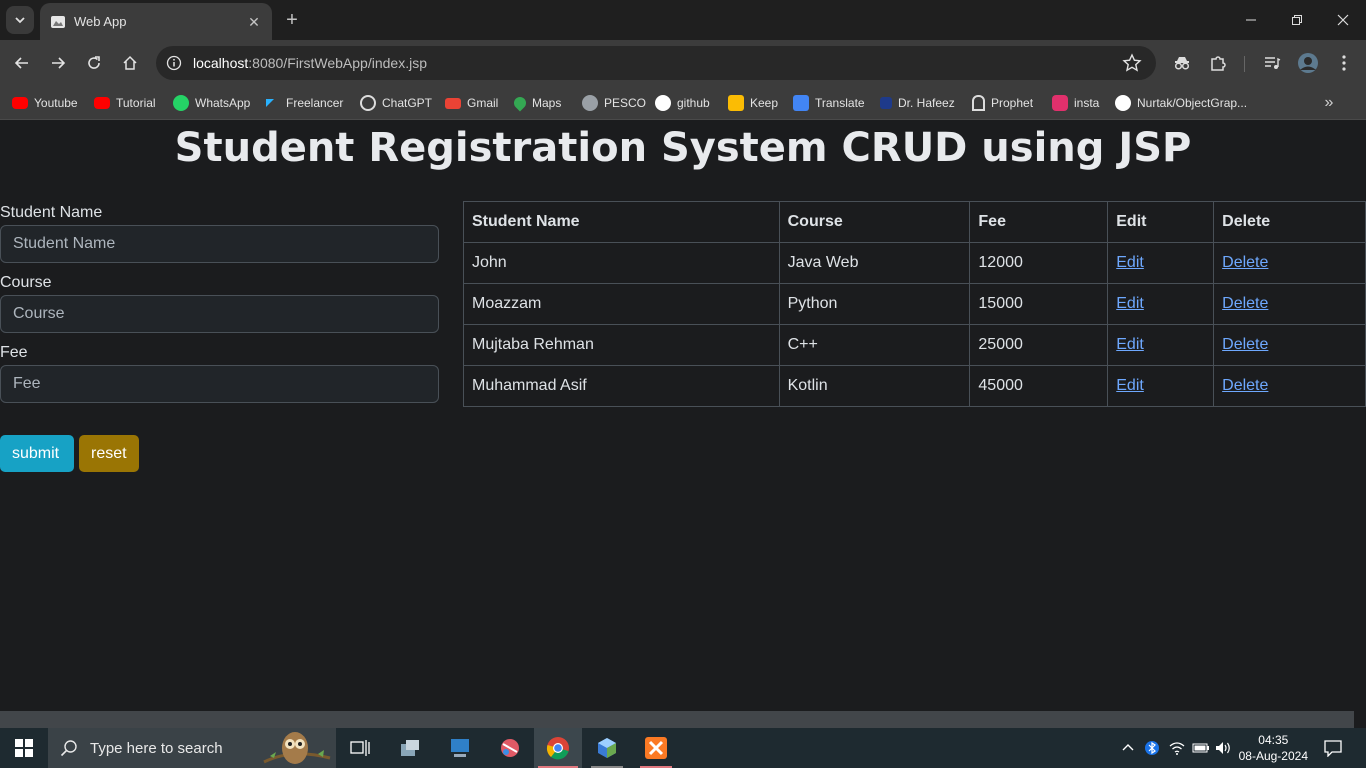 This screenshot has height=768, width=1366. Describe the element at coordinates (1251, 20) in the screenshot. I see `minimize-button` at that location.